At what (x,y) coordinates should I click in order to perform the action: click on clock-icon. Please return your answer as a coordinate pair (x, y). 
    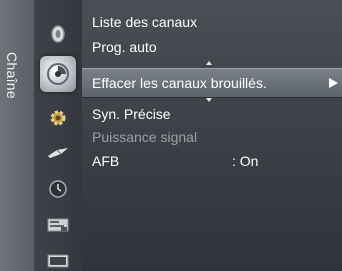
    Looking at the image, I should click on (58, 189).